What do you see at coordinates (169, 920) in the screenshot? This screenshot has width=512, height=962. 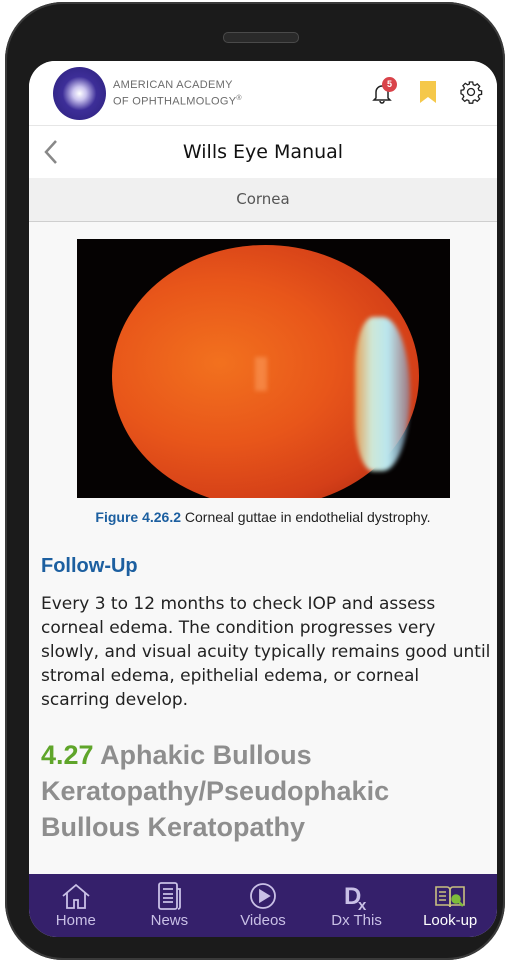 I see `tab-news-label: News` at bounding box center [169, 920].